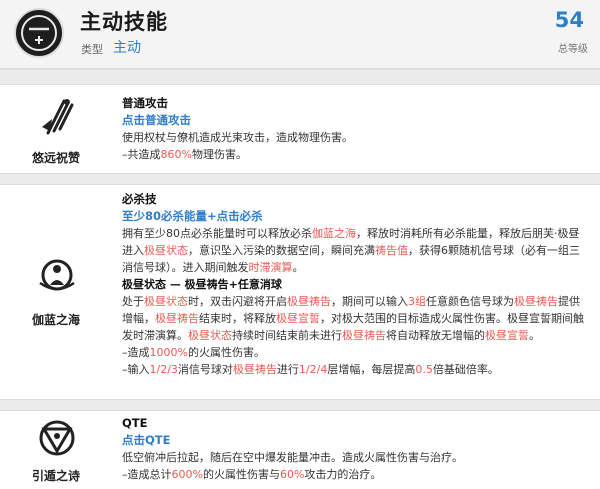  Describe the element at coordinates (435, 335) in the screenshot. I see `text-segment: 将自动释放无增幅的` at that location.